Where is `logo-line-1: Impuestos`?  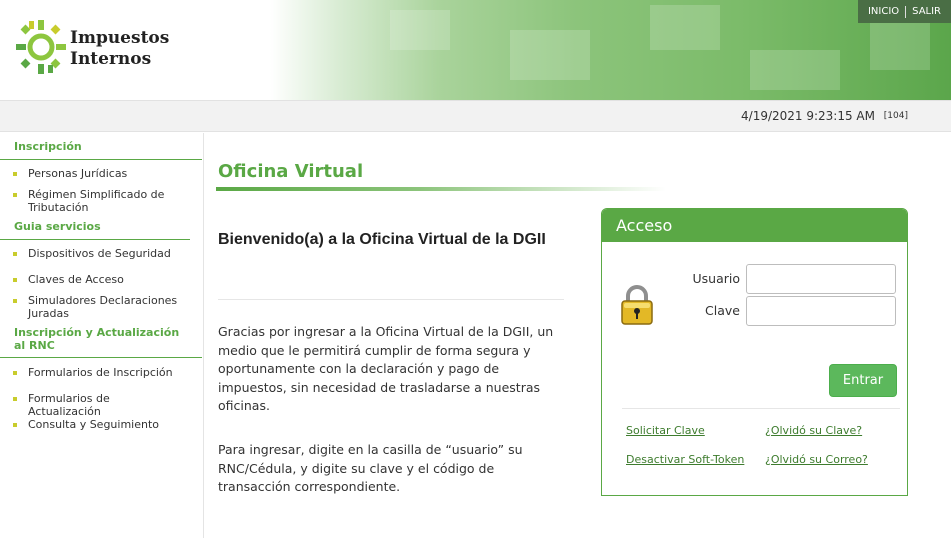 logo-line-1: Impuestos is located at coordinates (120, 38).